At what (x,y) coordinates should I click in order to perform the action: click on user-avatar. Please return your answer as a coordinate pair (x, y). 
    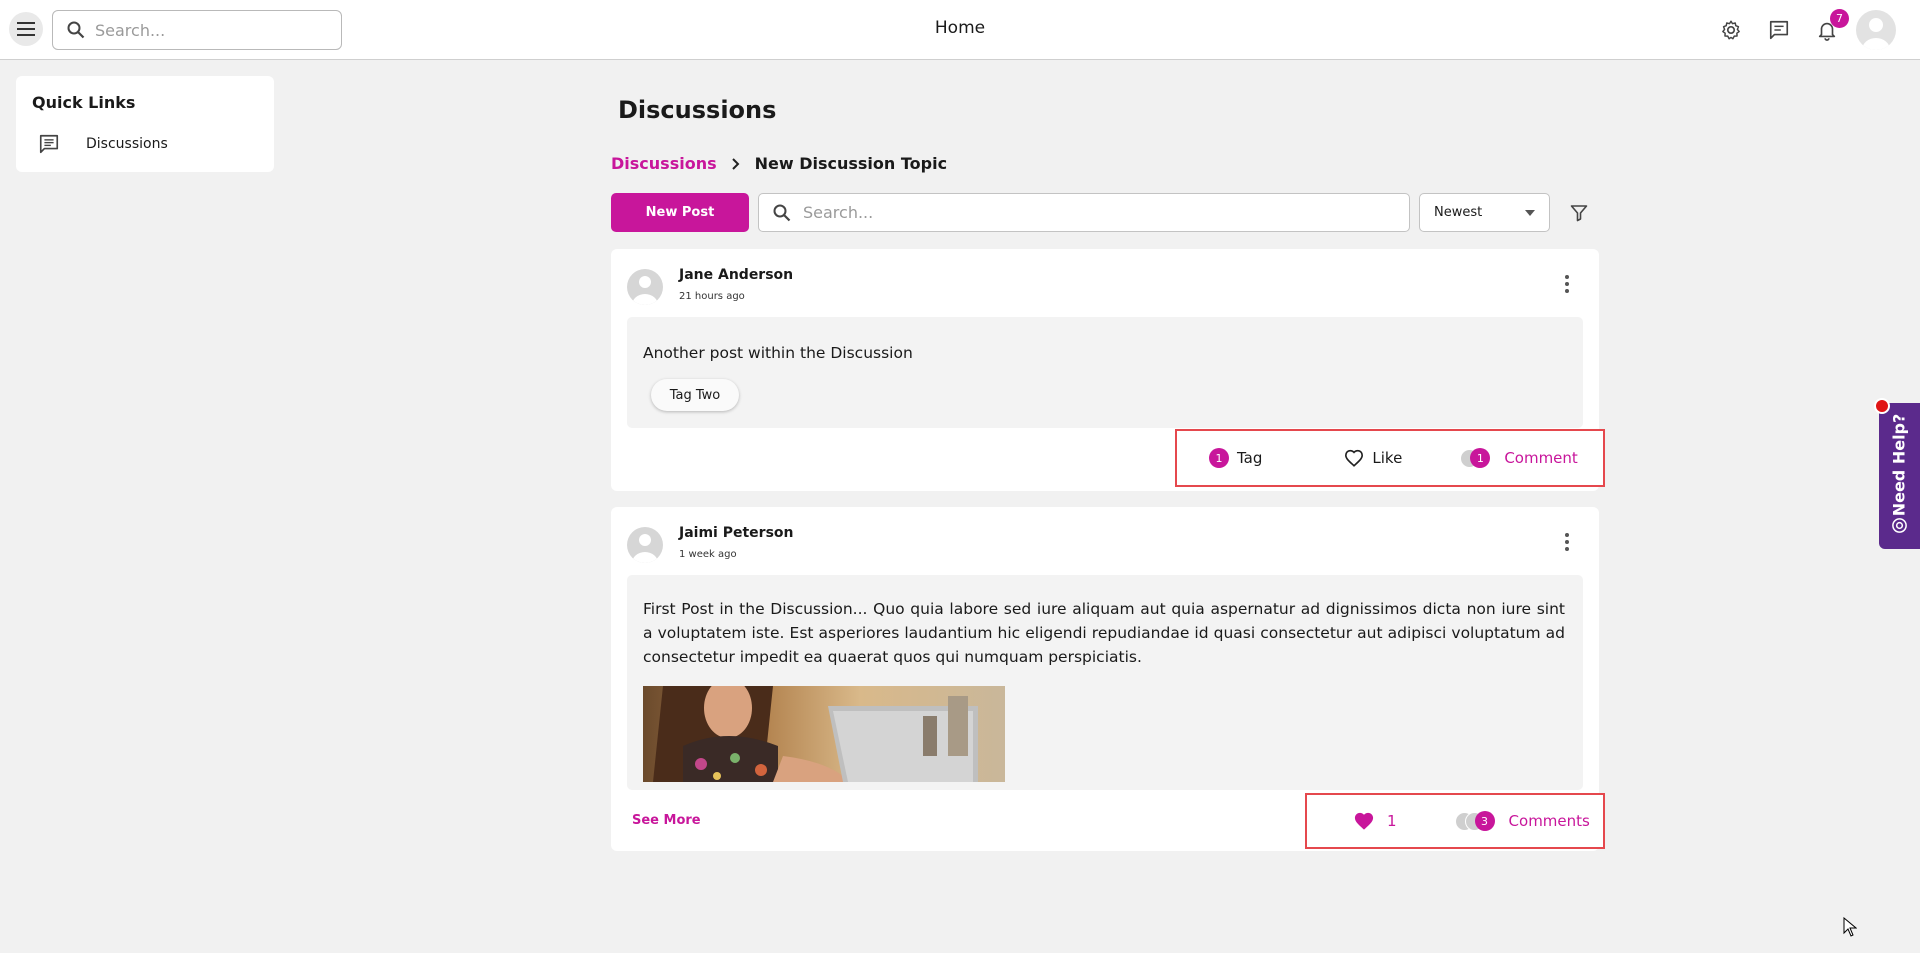
    Looking at the image, I should click on (1876, 30).